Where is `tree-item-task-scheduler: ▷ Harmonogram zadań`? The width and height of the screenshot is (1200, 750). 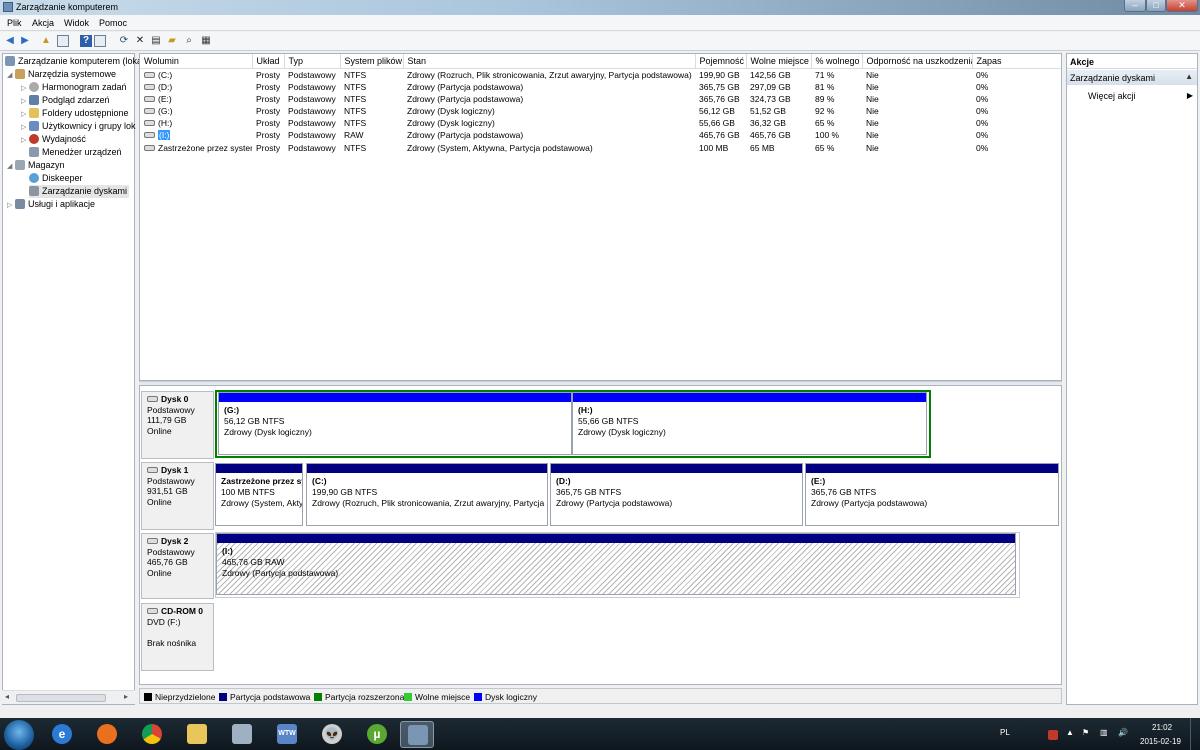
tree-item-task-scheduler: ▷ Harmonogram zadań is located at coordinates (74, 87).